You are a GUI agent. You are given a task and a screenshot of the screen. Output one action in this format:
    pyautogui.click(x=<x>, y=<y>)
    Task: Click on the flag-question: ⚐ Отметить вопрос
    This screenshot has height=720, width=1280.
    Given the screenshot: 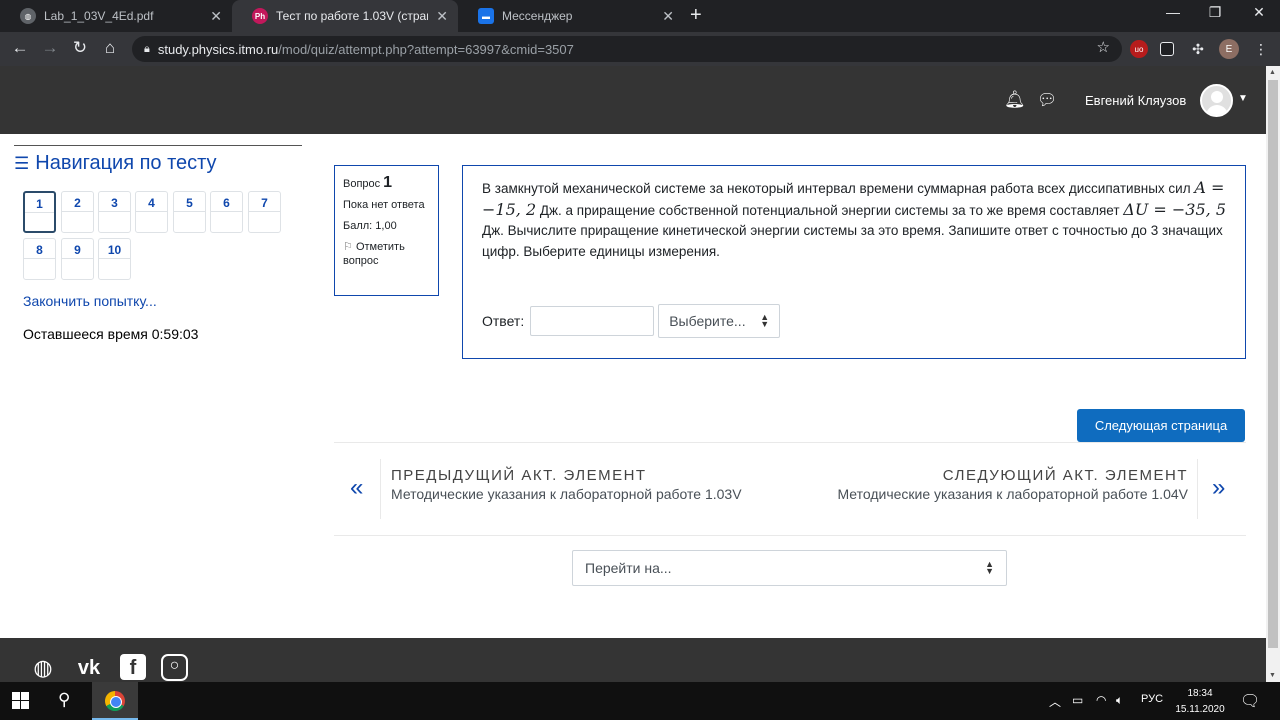 What is the action you would take?
    pyautogui.click(x=386, y=254)
    